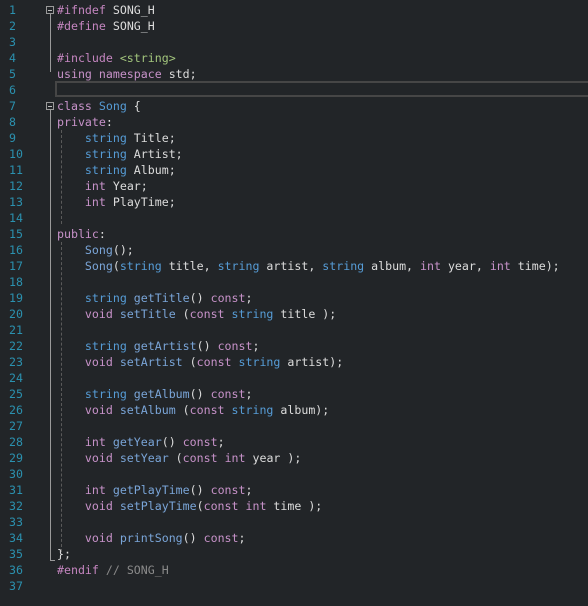 This screenshot has width=588, height=606. Describe the element at coordinates (158, 346) in the screenshot. I see `code-line: string getArtist() const;` at that location.